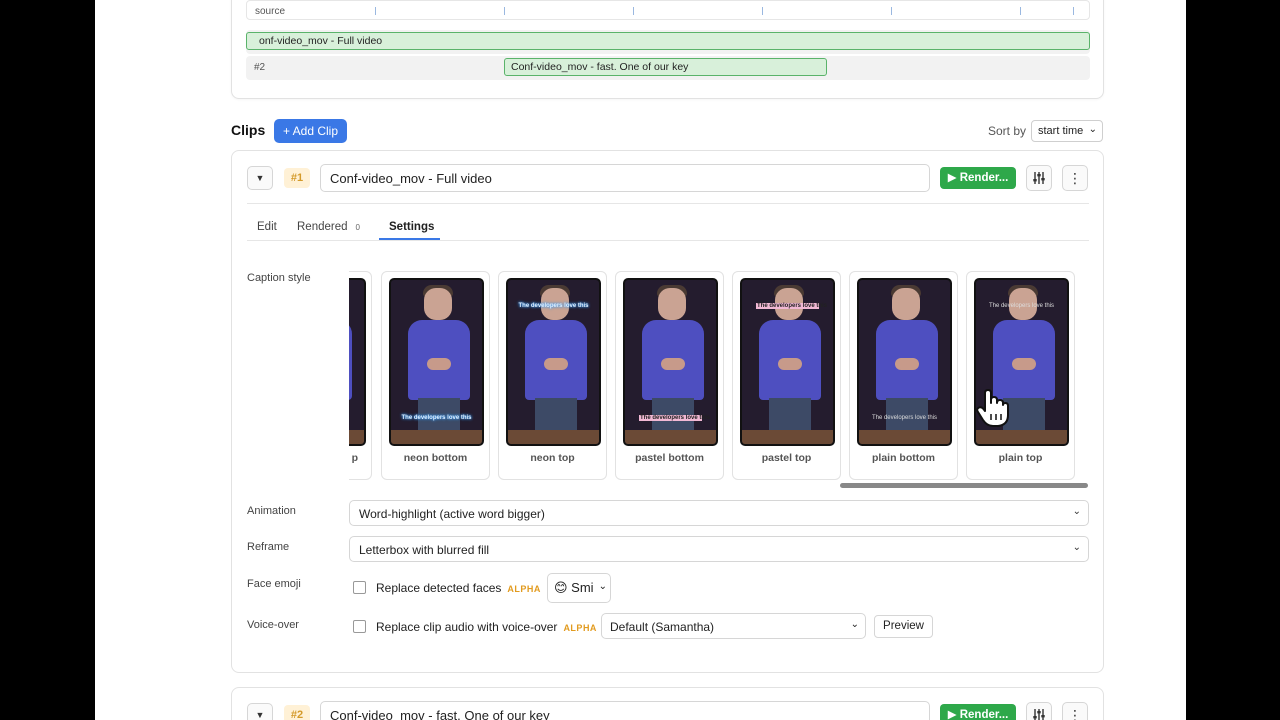 The width and height of the screenshot is (1280, 720). I want to click on card-divider, so click(668, 203).